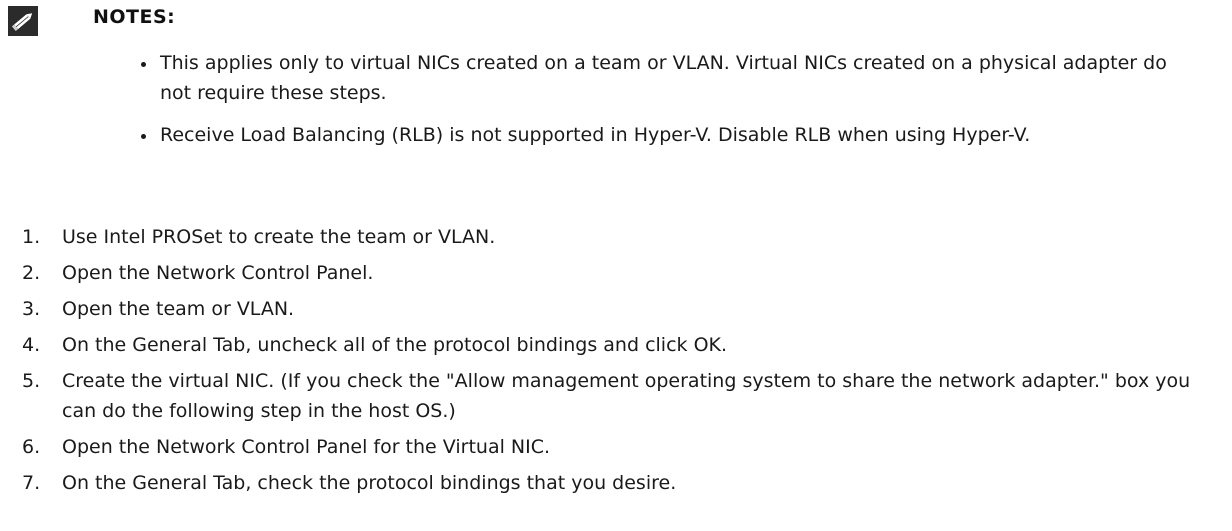 This screenshot has width=1232, height=531. Describe the element at coordinates (218, 273) in the screenshot. I see `step-text: Open the Network Control Panel.` at that location.